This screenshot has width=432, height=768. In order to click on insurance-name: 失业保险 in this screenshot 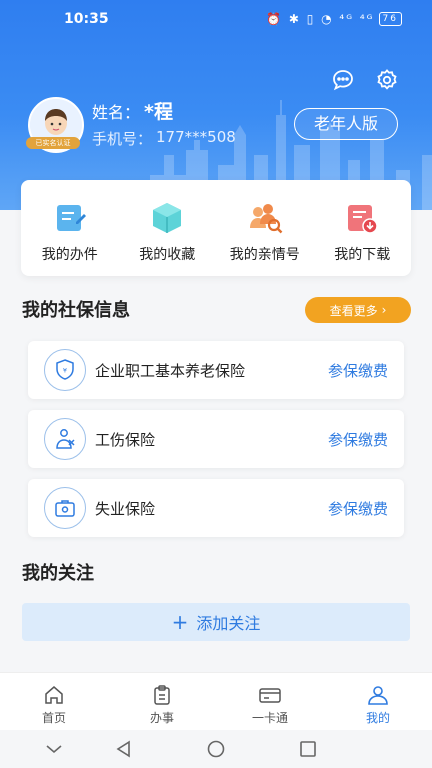, I will do `click(125, 508)`.